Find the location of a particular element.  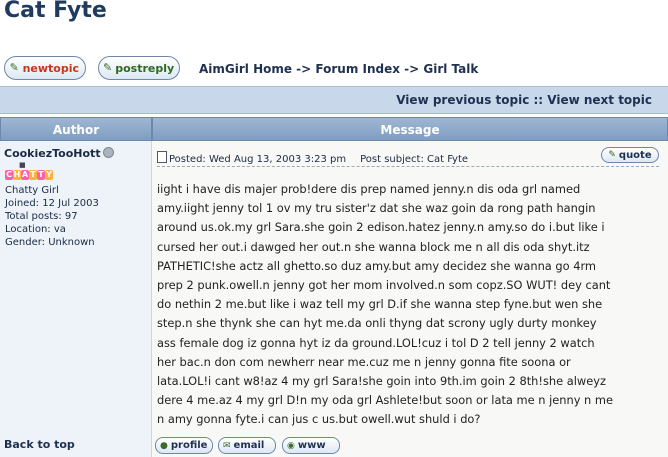

quote-button: ✎ quote is located at coordinates (630, 155).